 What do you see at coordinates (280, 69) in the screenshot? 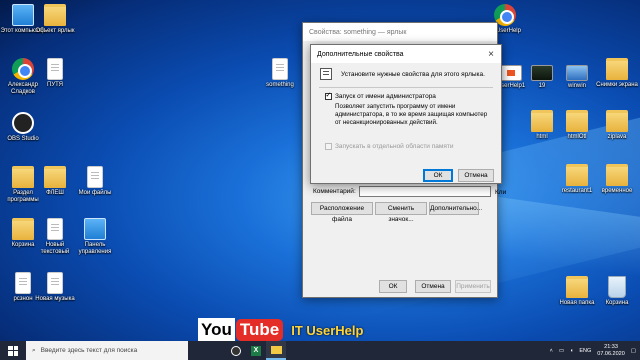
I see `shortcut-icon` at bounding box center [280, 69].